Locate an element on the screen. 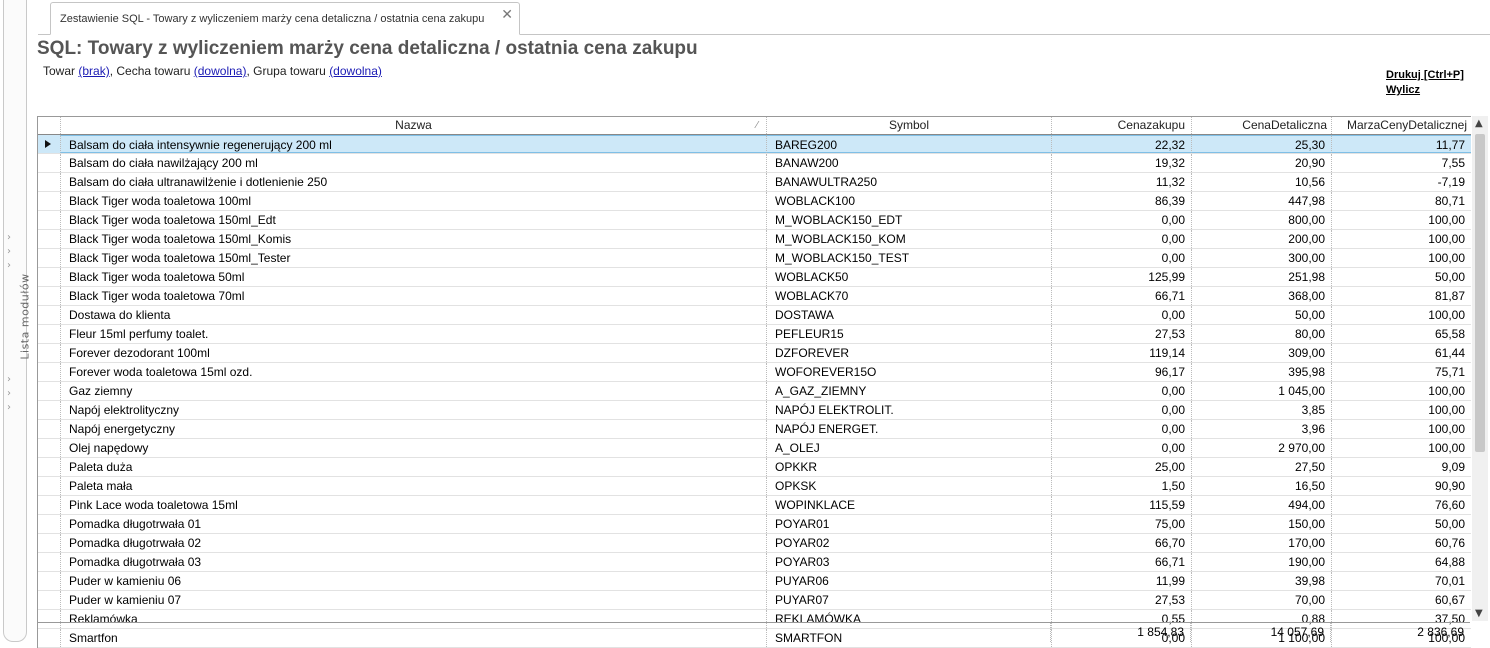 The width and height of the screenshot is (1490, 648). cell-nazwa: Fleur 15ml perfumy toalet. is located at coordinates (413, 334).